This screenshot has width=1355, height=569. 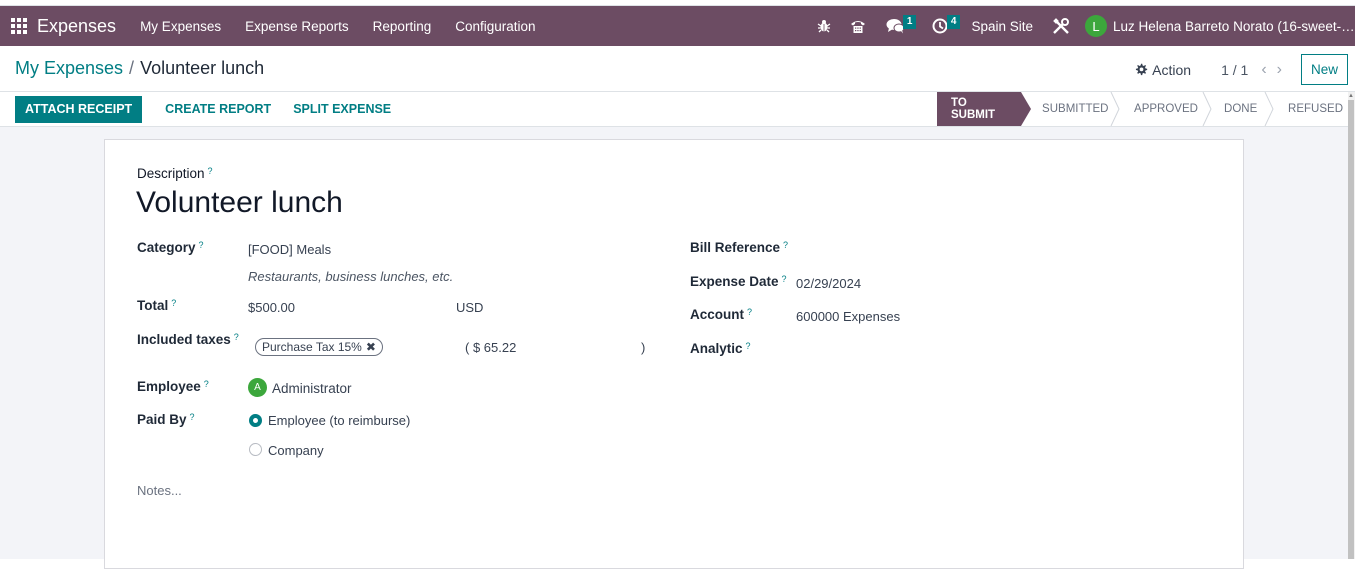 I want to click on stage-approved: APPROVED, so click(x=1163, y=109).